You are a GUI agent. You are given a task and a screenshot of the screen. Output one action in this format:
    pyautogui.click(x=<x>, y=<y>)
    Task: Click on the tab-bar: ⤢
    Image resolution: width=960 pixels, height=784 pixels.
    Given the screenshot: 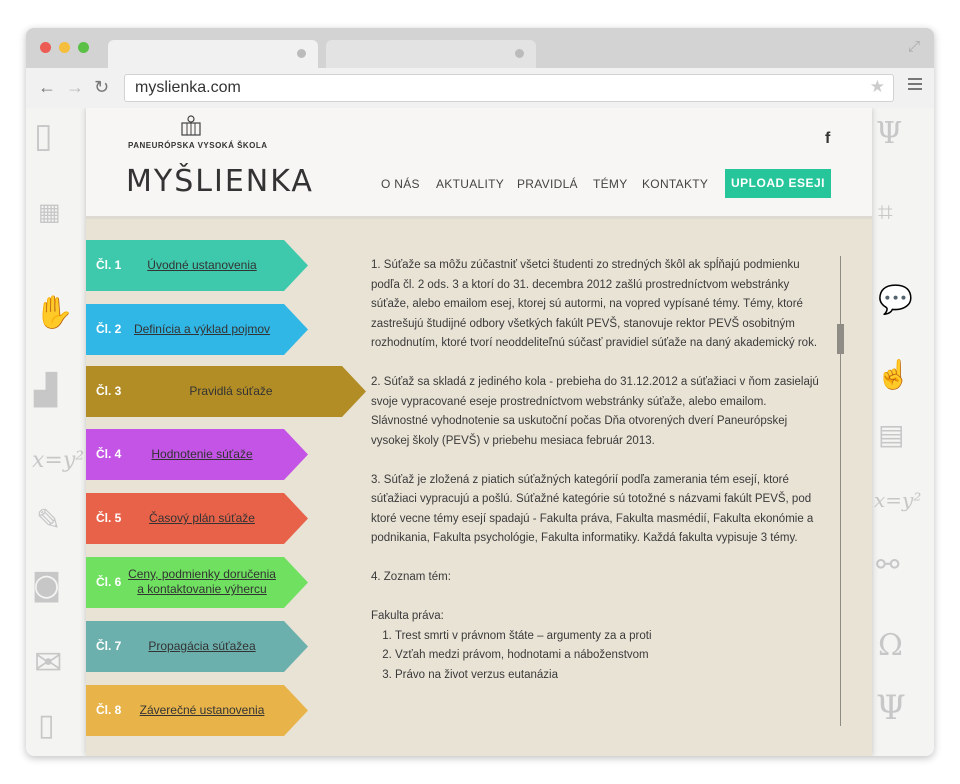 What is the action you would take?
    pyautogui.click(x=480, y=48)
    